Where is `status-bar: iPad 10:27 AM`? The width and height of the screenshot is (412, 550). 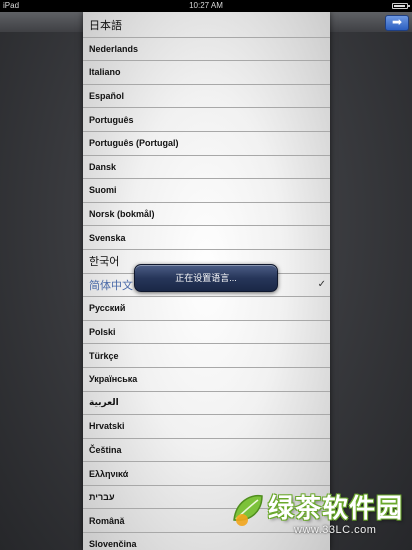
status-bar: iPad 10:27 AM is located at coordinates (206, 6).